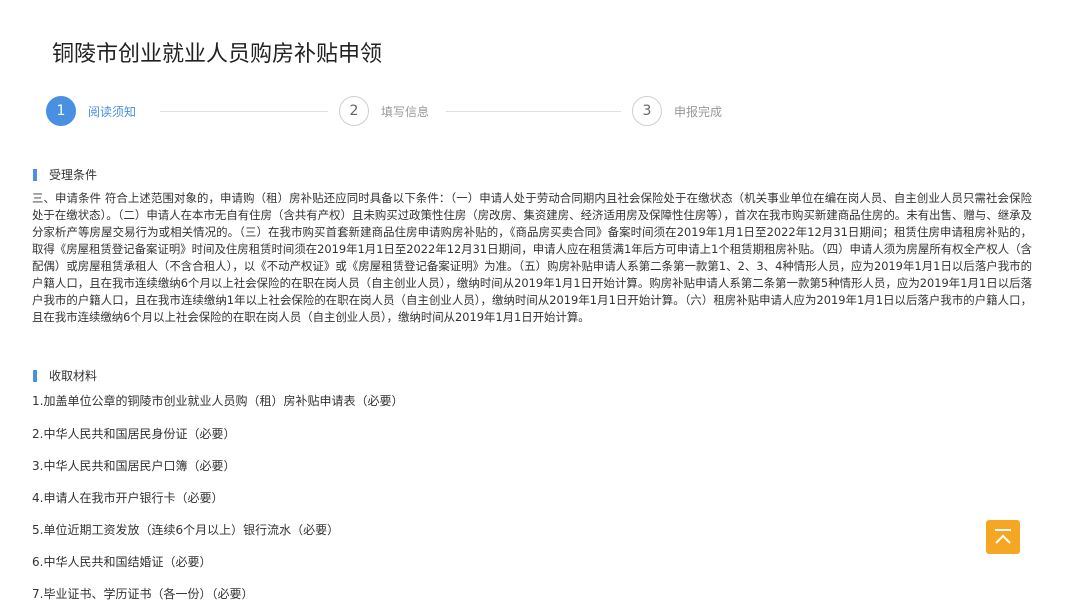 The image size is (1080, 611). Describe the element at coordinates (405, 111) in the screenshot. I see `step-label-2: 填写信息` at that location.